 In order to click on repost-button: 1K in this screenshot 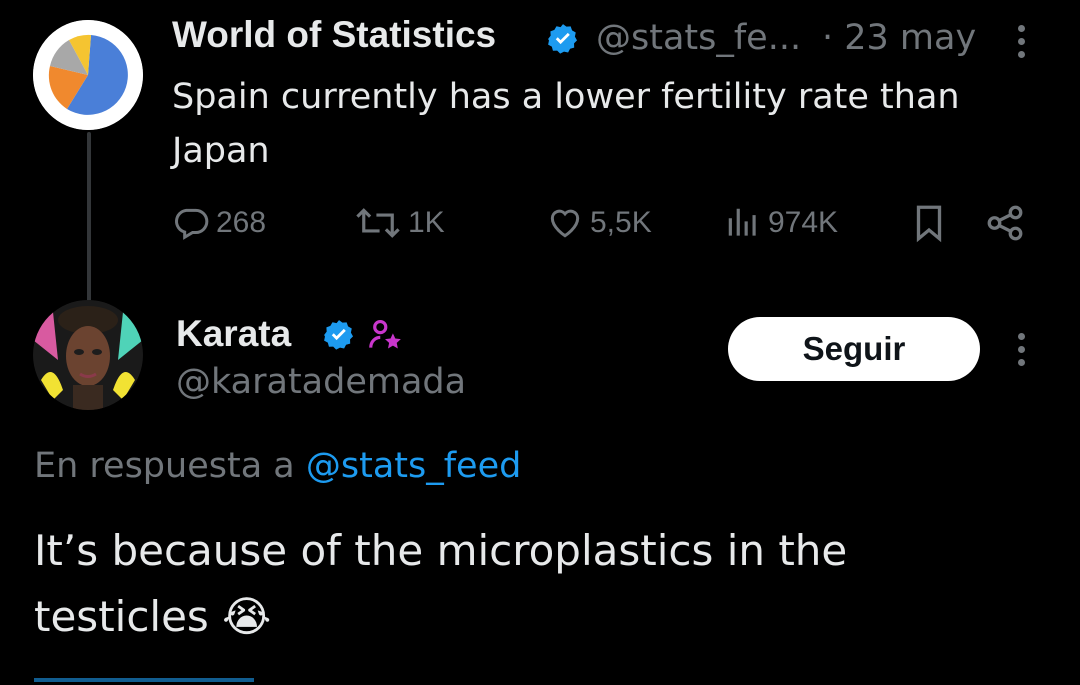, I will do `click(399, 223)`.